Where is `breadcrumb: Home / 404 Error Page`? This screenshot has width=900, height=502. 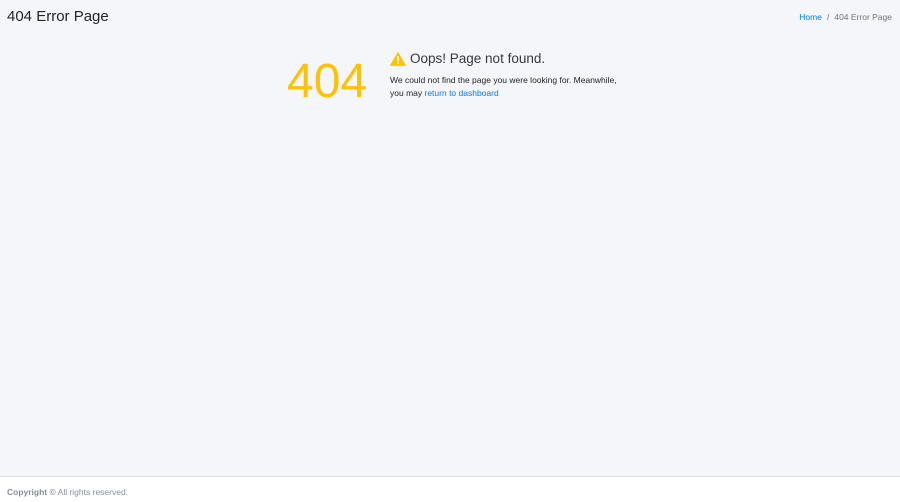
breadcrumb: Home / 404 Error Page is located at coordinates (845, 17).